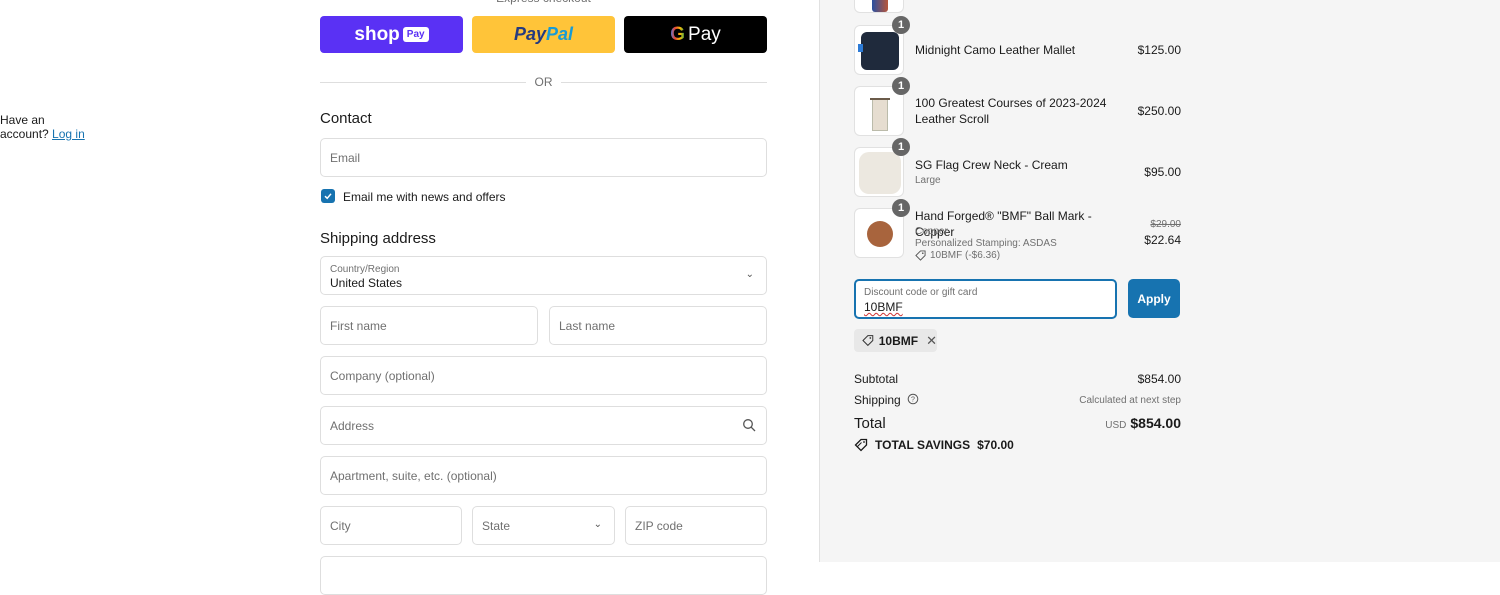 The image size is (1500, 595). I want to click on applied-code: 10BMF, so click(898, 340).